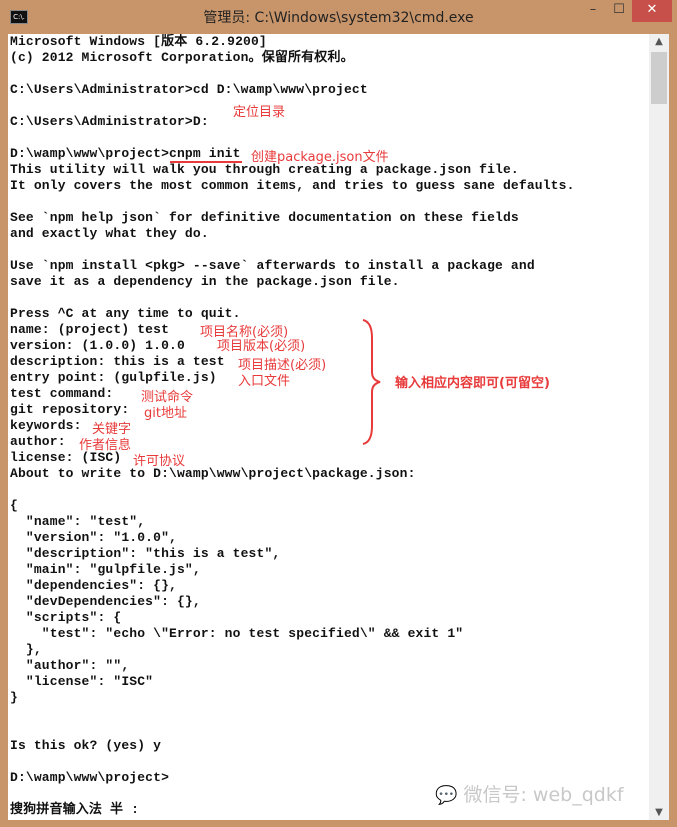 The width and height of the screenshot is (677, 827). I want to click on console-line: "devDependencies": {},, so click(105, 601).